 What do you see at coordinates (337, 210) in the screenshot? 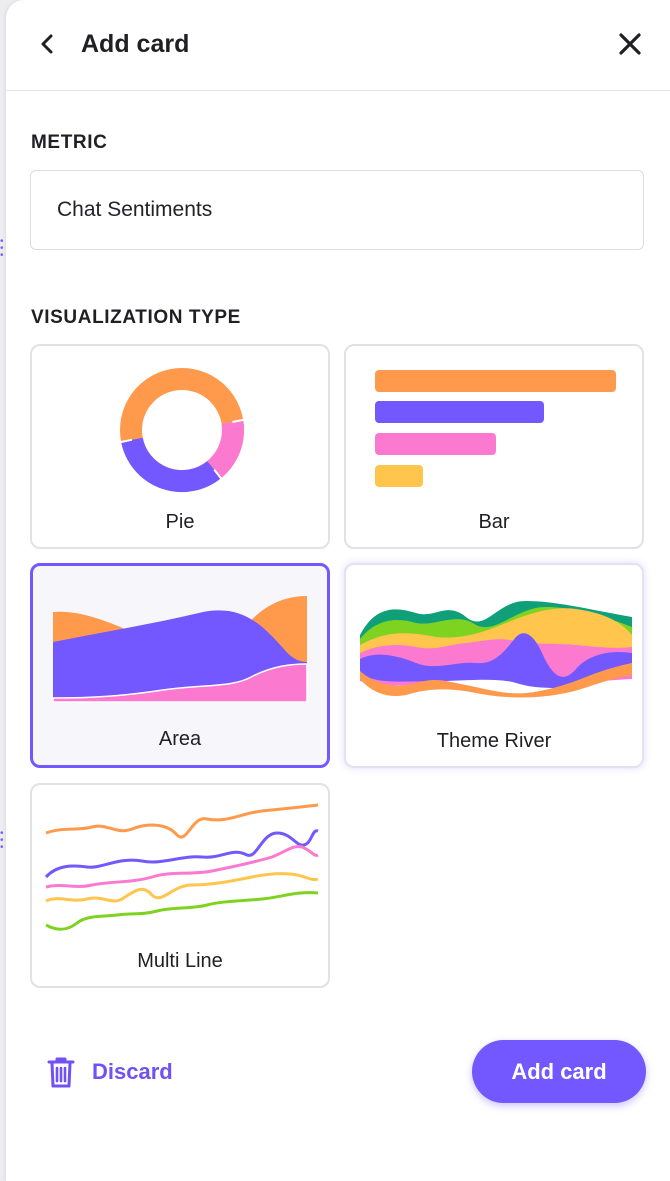
I see `metric-select: Chat Sentiments` at bounding box center [337, 210].